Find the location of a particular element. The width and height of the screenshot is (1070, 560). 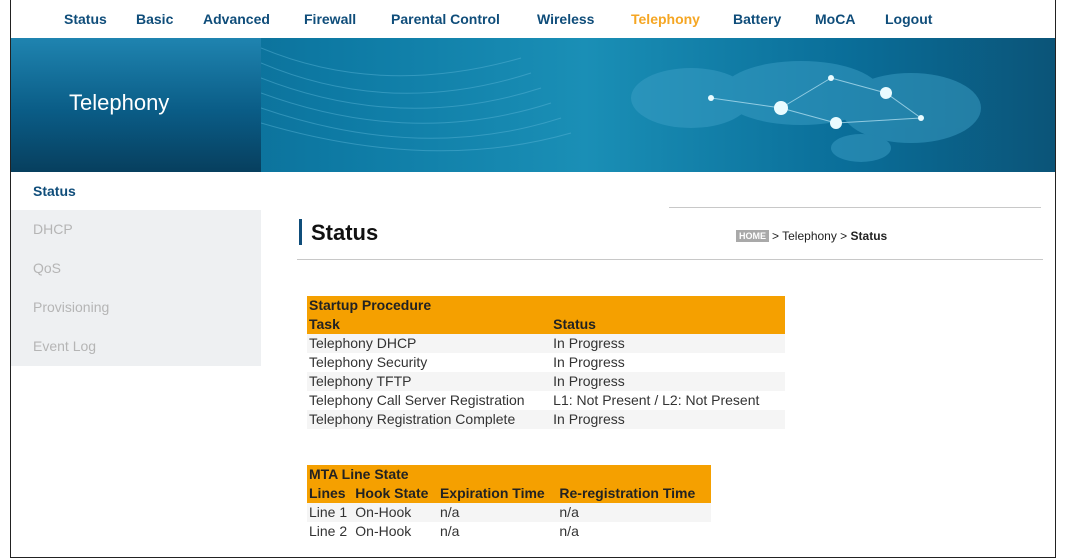

sidebar-item-dhcp: DHCP is located at coordinates (136, 229).